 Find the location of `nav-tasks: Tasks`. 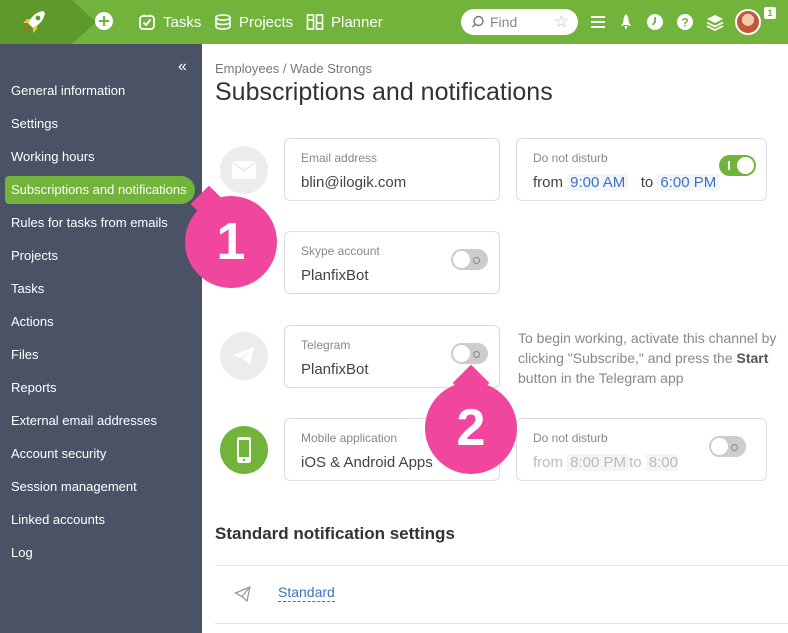

nav-tasks: Tasks is located at coordinates (169, 22).